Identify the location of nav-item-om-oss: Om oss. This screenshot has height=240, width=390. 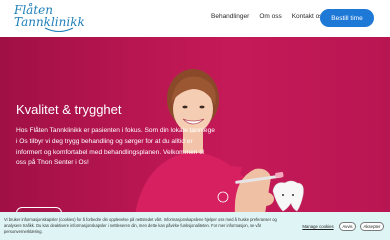
(270, 16).